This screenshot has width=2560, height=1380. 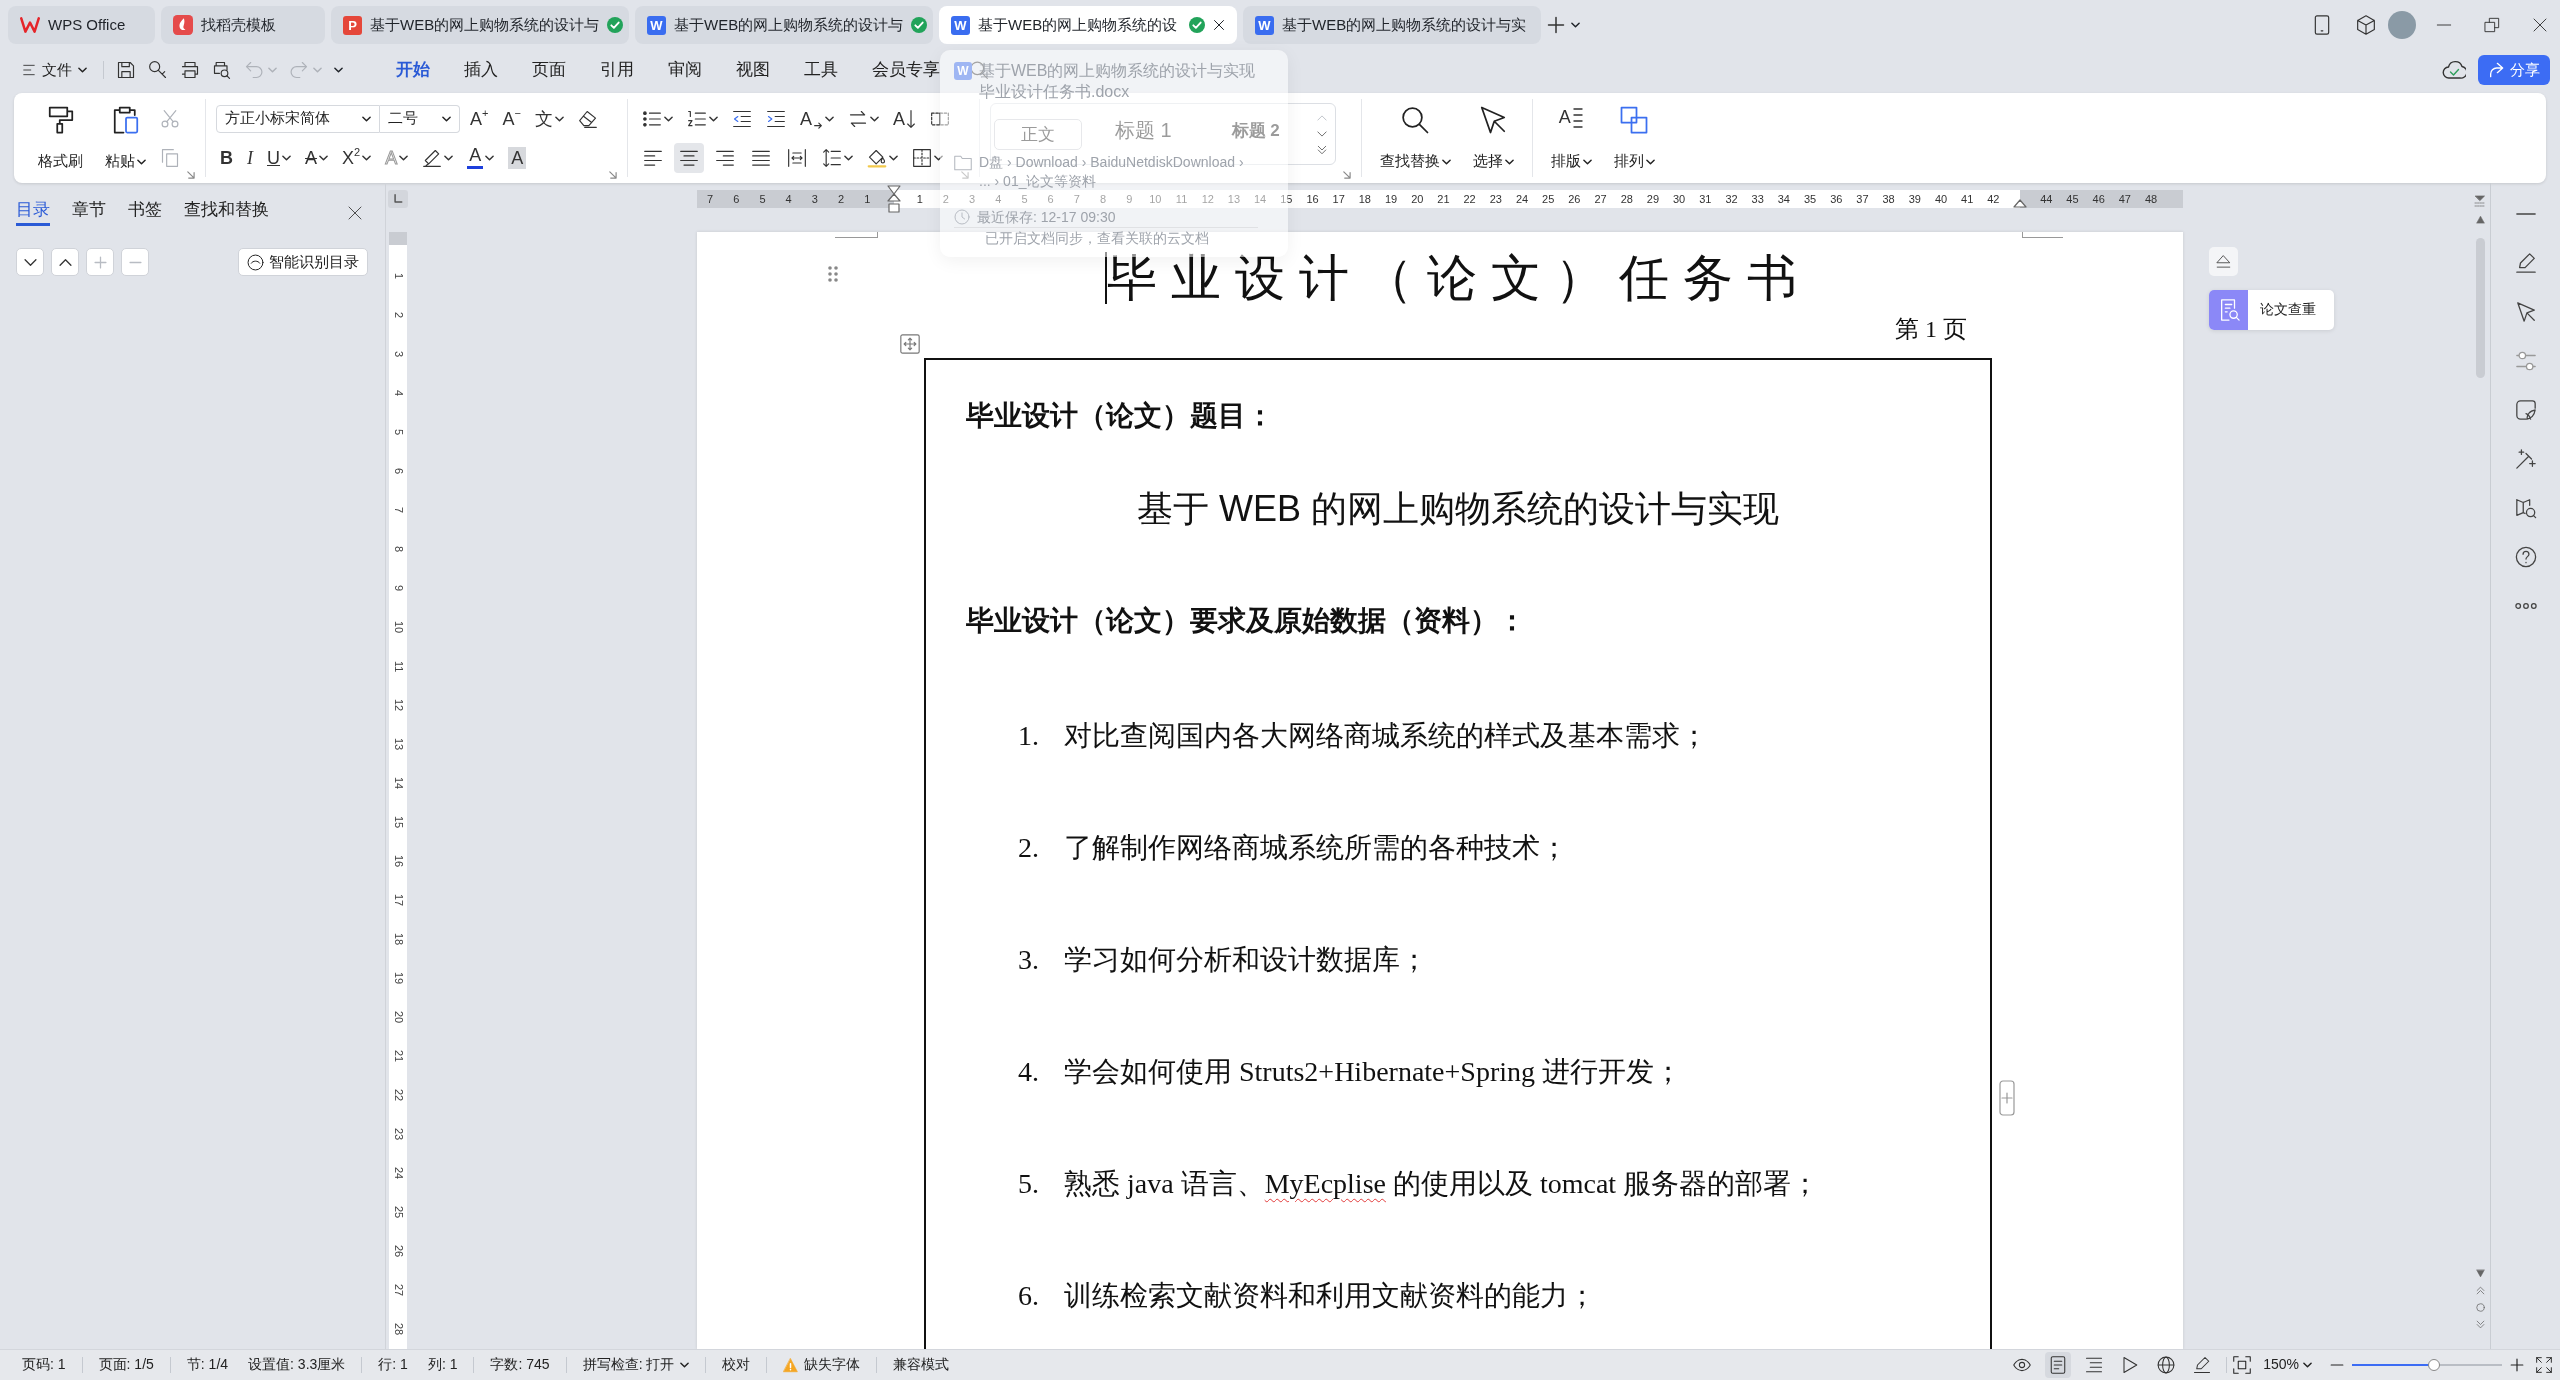 What do you see at coordinates (784, 25) in the screenshot?
I see `document-tab: W 基于WEB的网上购物系统的设计与` at bounding box center [784, 25].